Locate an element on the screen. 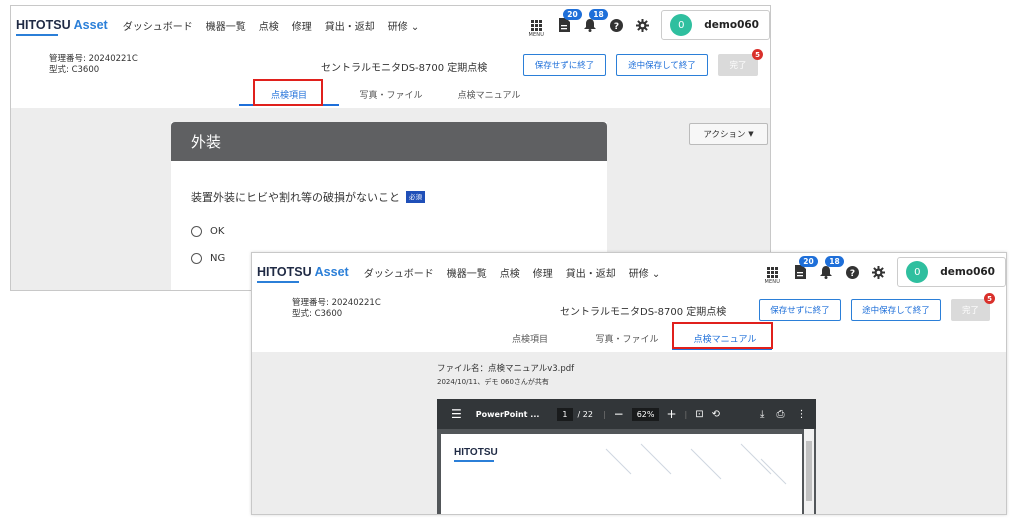 Image resolution: width=1018 pixels, height=521 pixels. radio-ok-label: OK is located at coordinates (217, 231).